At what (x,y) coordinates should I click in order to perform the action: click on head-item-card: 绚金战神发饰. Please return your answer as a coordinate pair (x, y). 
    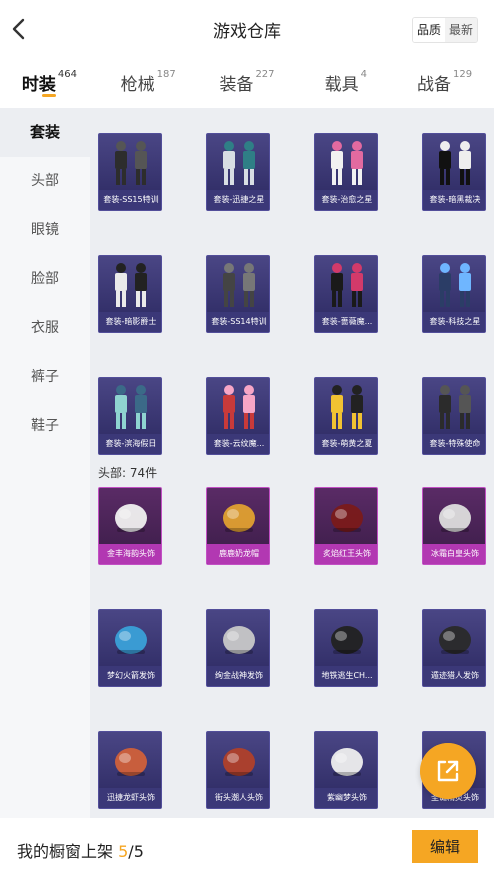
    Looking at the image, I should click on (238, 648).